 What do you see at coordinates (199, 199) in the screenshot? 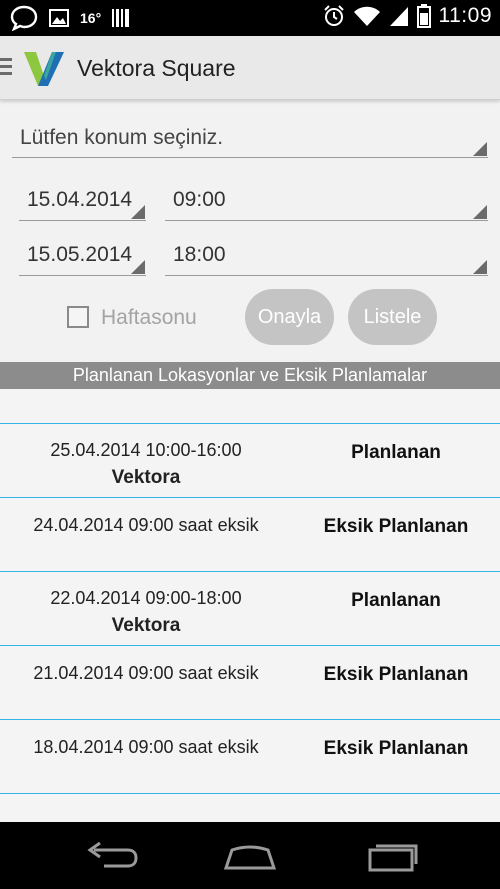
I see `start-time-value: 09:00` at bounding box center [199, 199].